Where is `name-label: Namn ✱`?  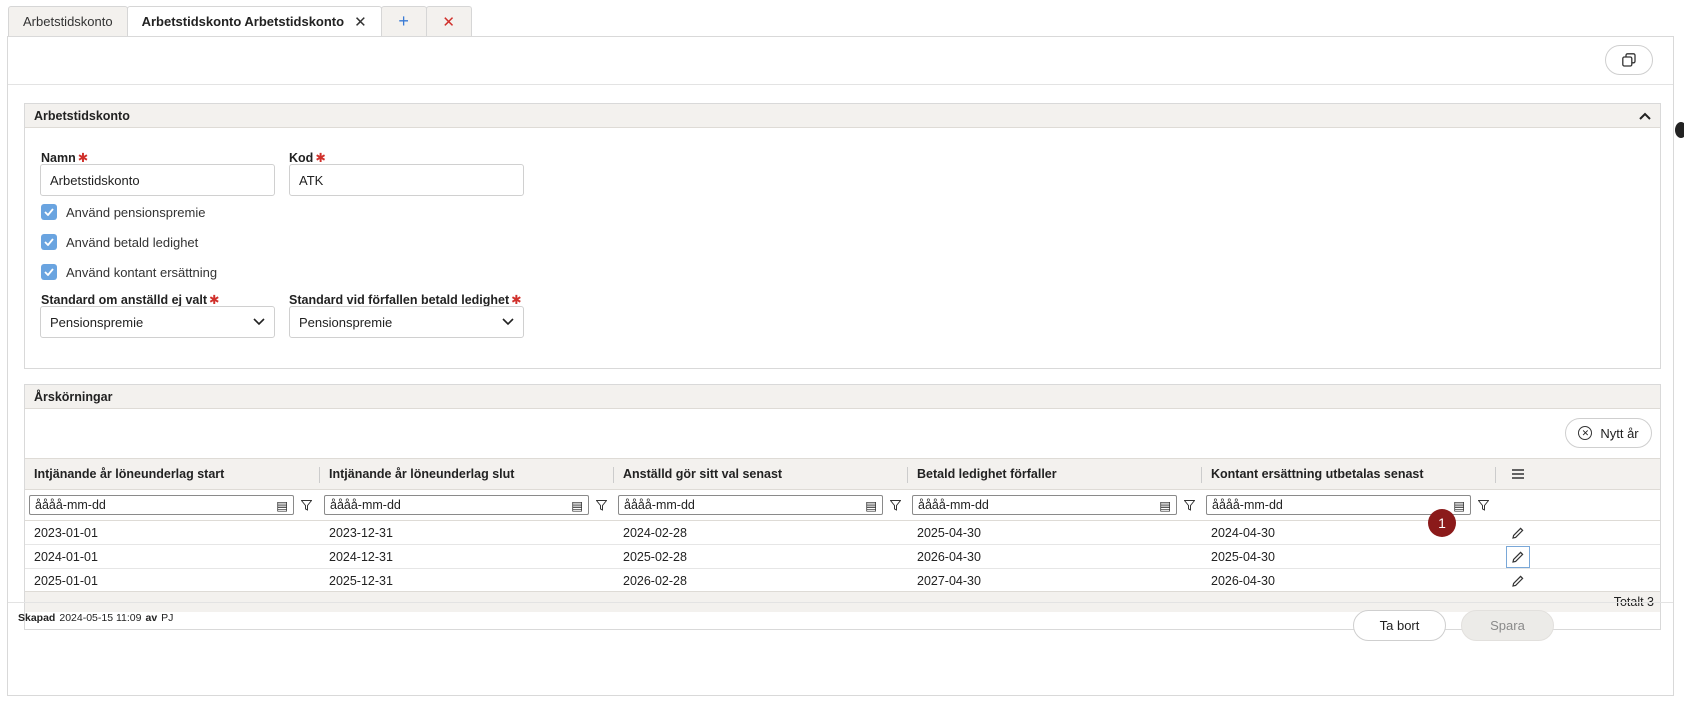 name-label: Namn ✱ is located at coordinates (65, 158).